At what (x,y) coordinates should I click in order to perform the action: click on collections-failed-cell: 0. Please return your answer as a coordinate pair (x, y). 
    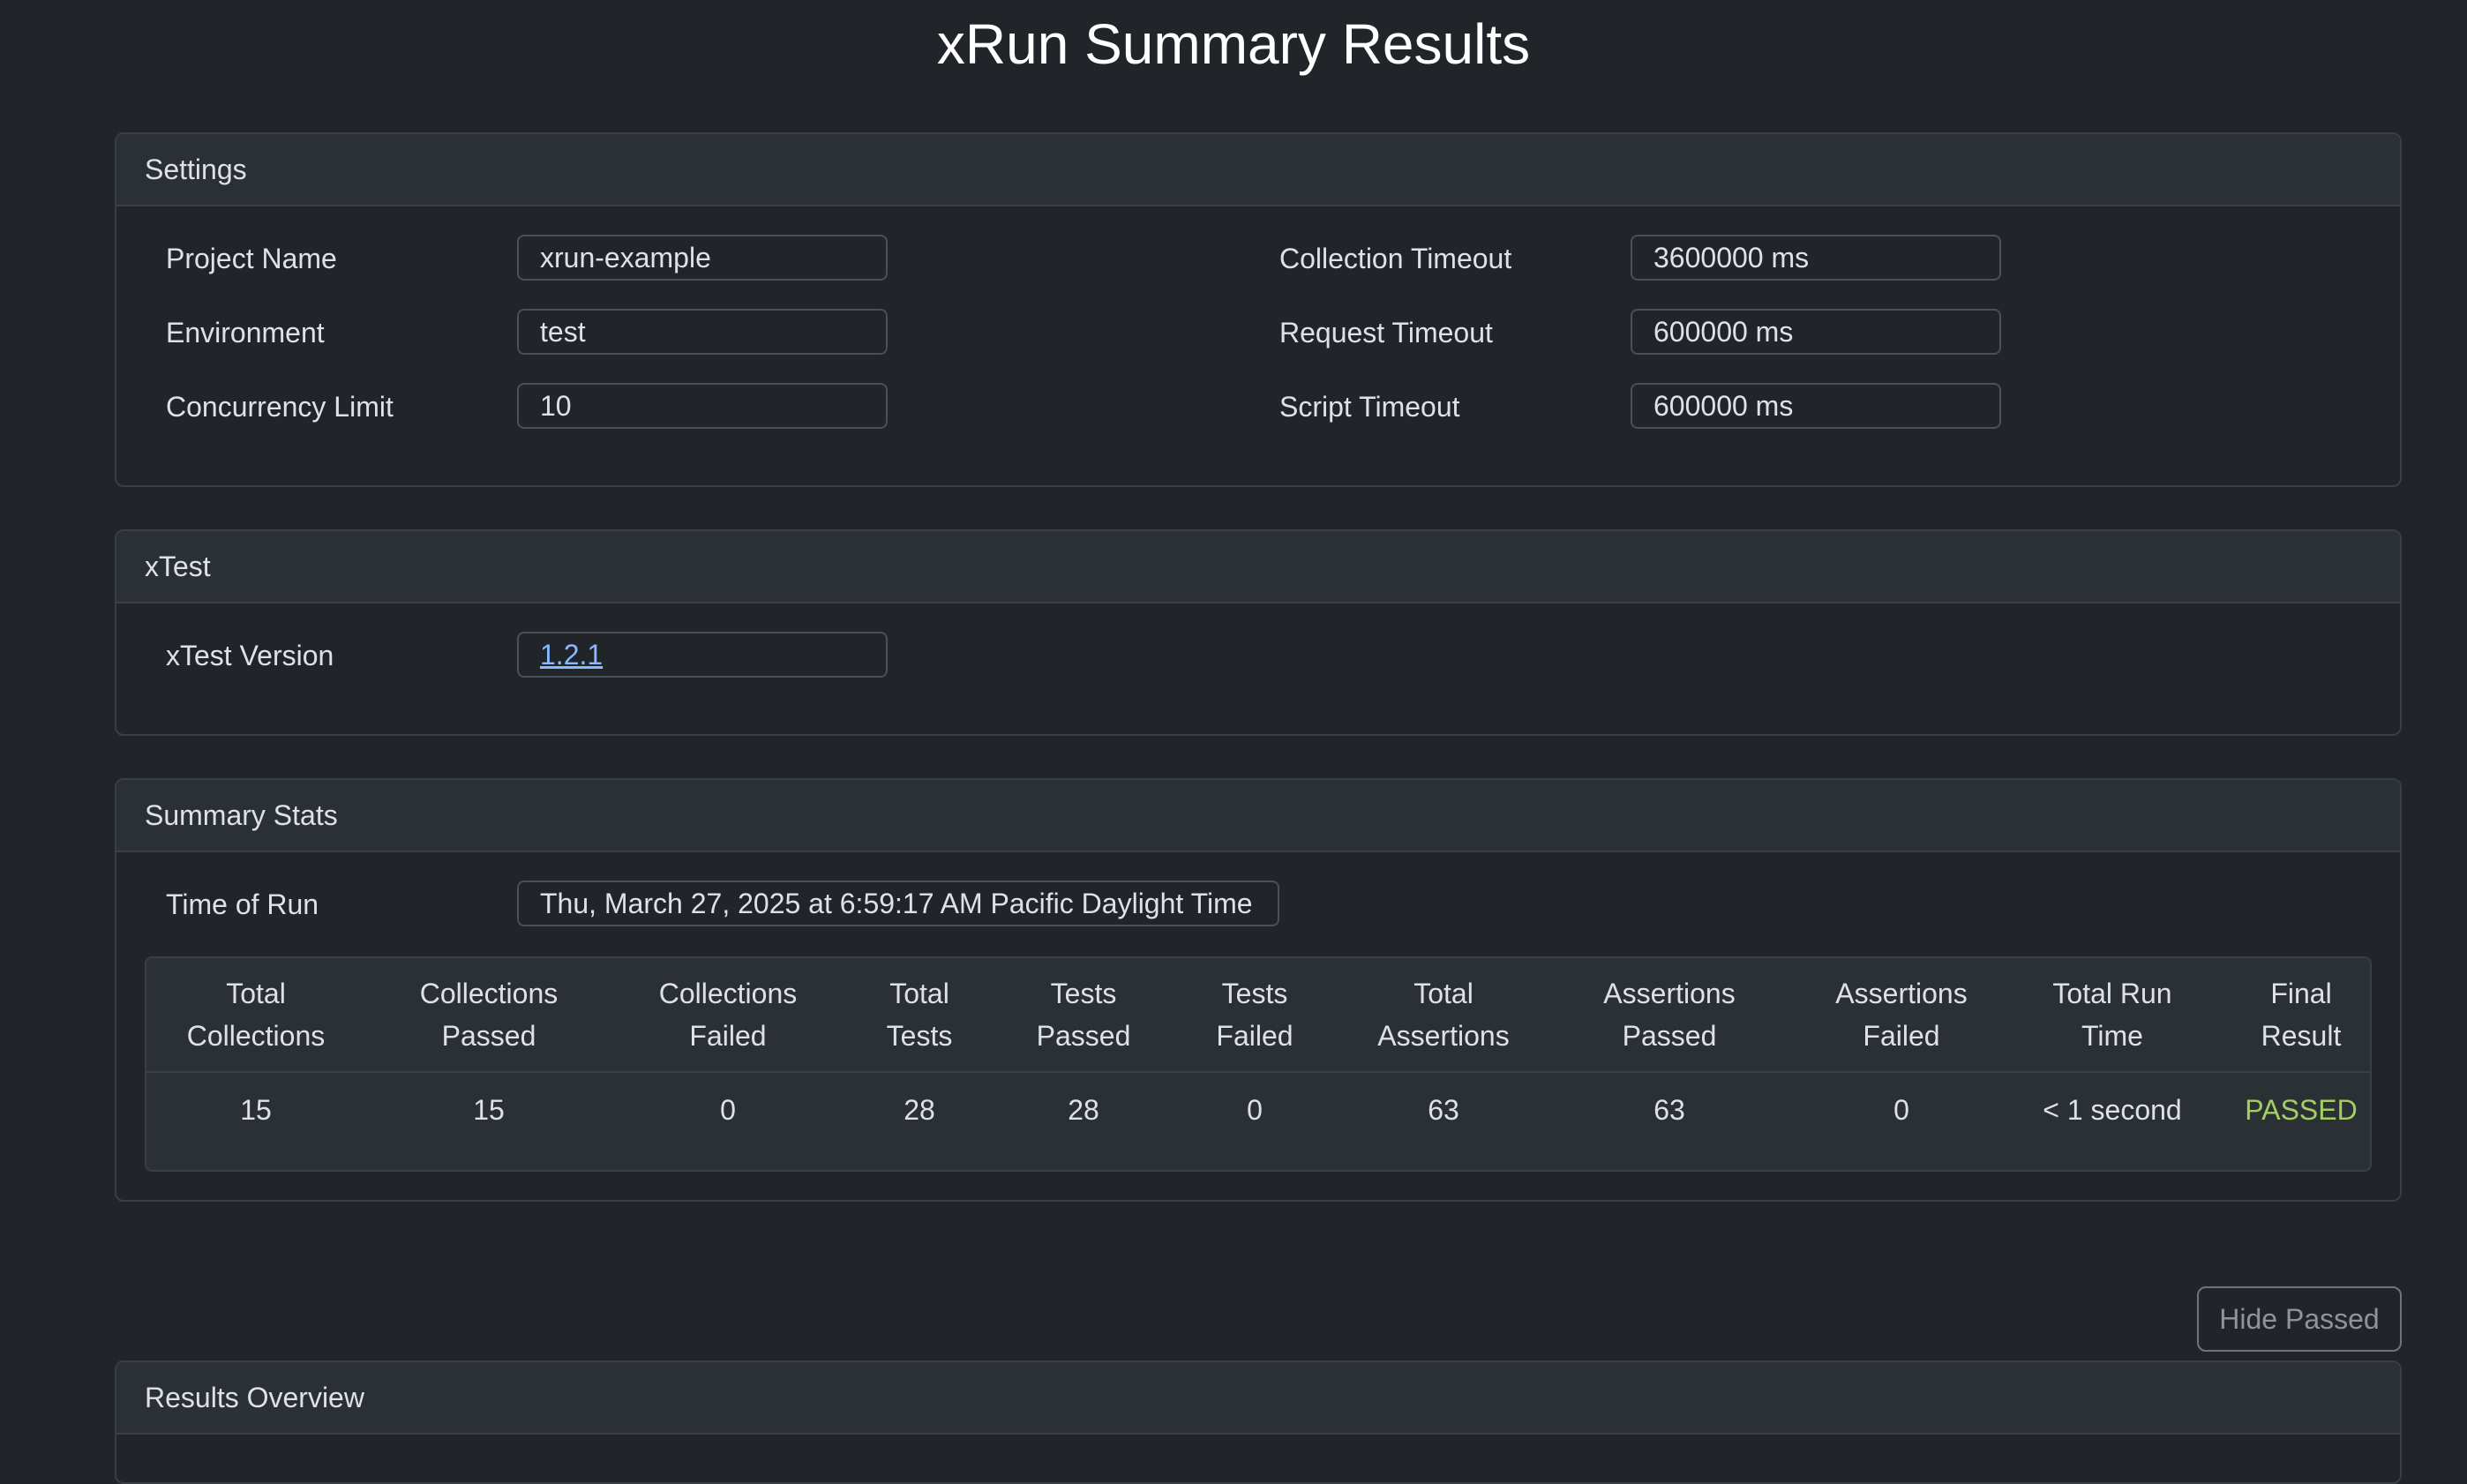
    Looking at the image, I should click on (728, 1110).